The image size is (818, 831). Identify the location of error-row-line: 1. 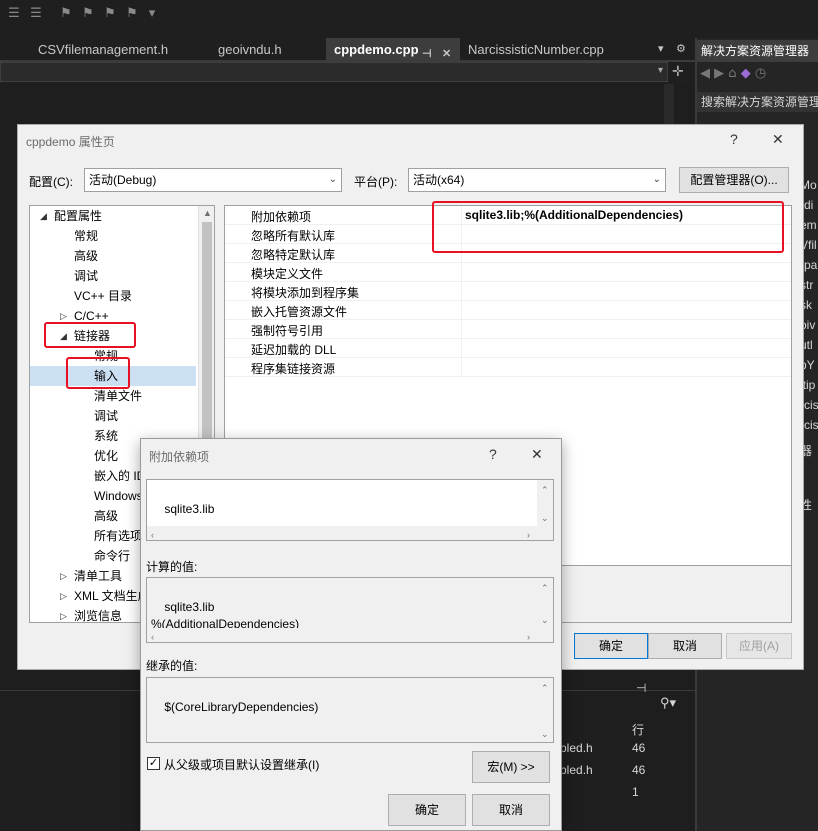
(635, 792).